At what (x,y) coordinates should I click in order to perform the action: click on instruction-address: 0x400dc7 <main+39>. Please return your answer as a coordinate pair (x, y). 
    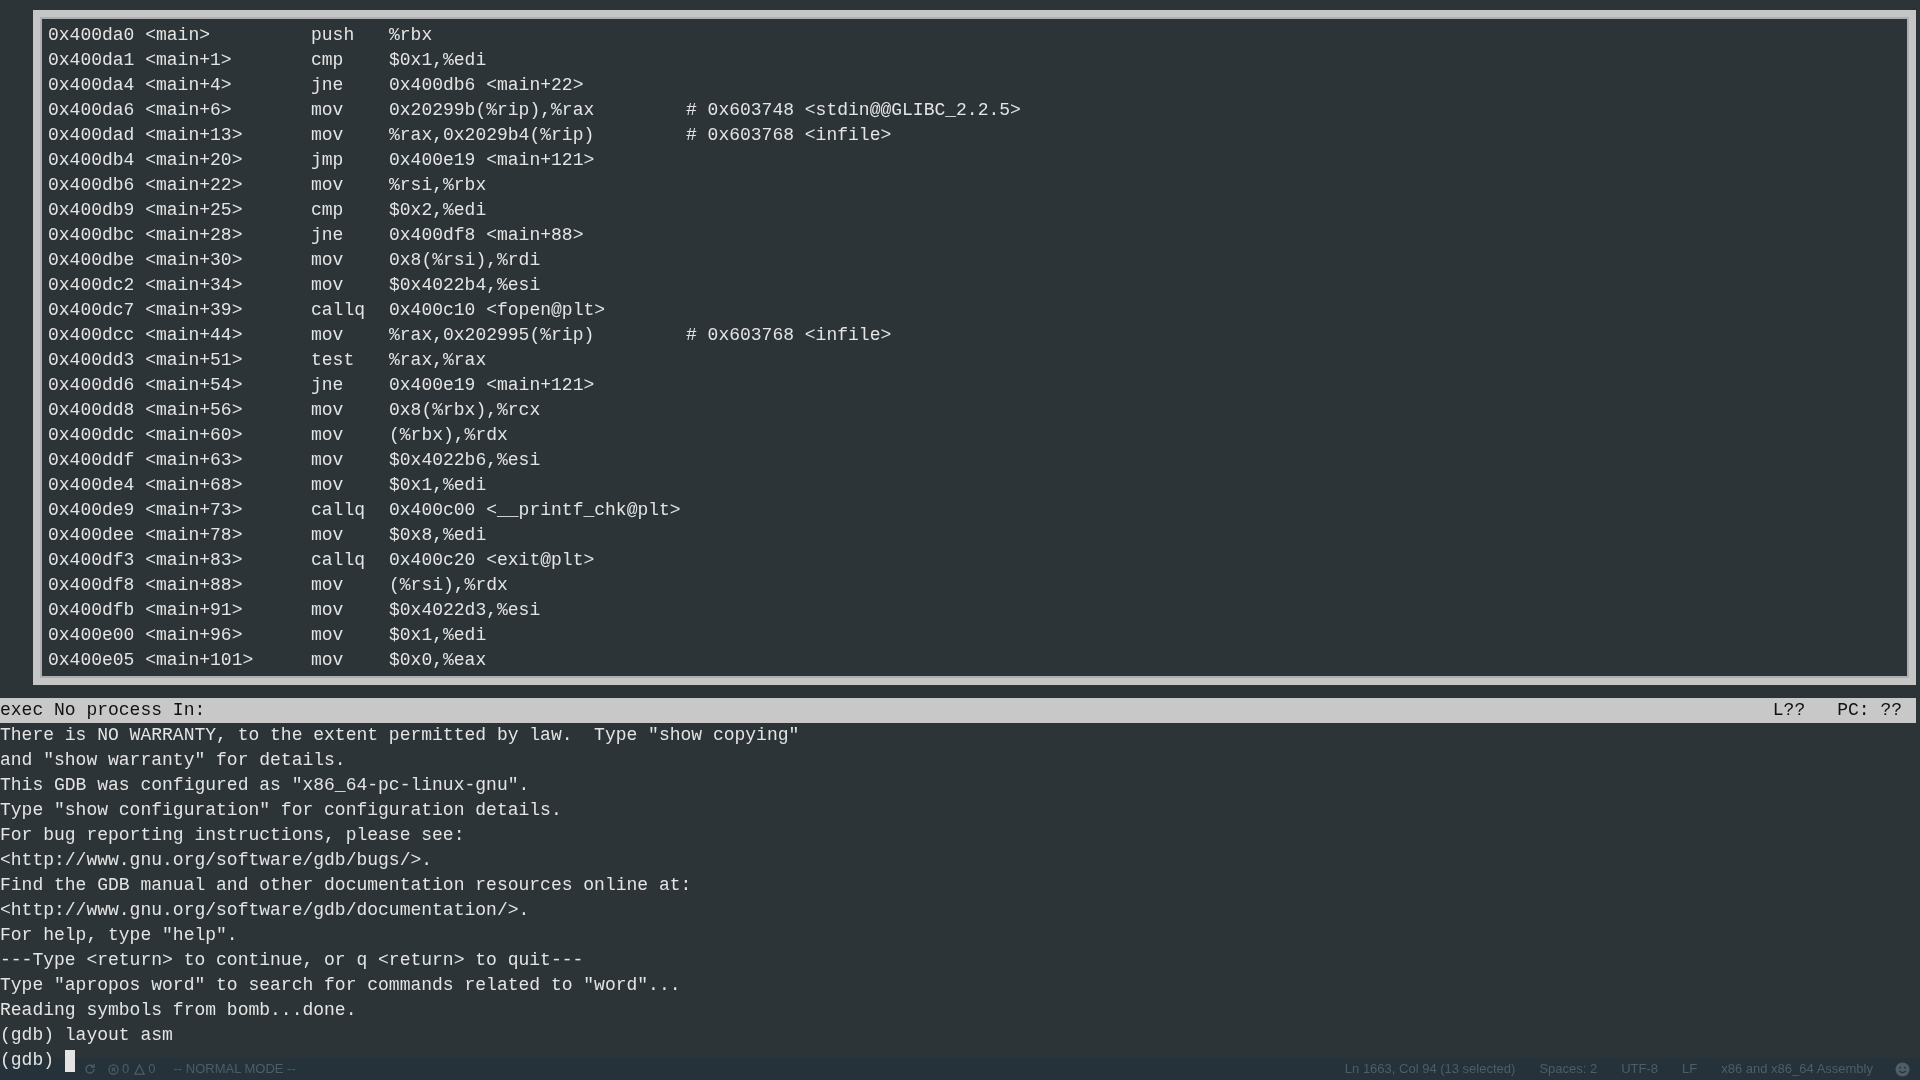
    Looking at the image, I should click on (146, 310).